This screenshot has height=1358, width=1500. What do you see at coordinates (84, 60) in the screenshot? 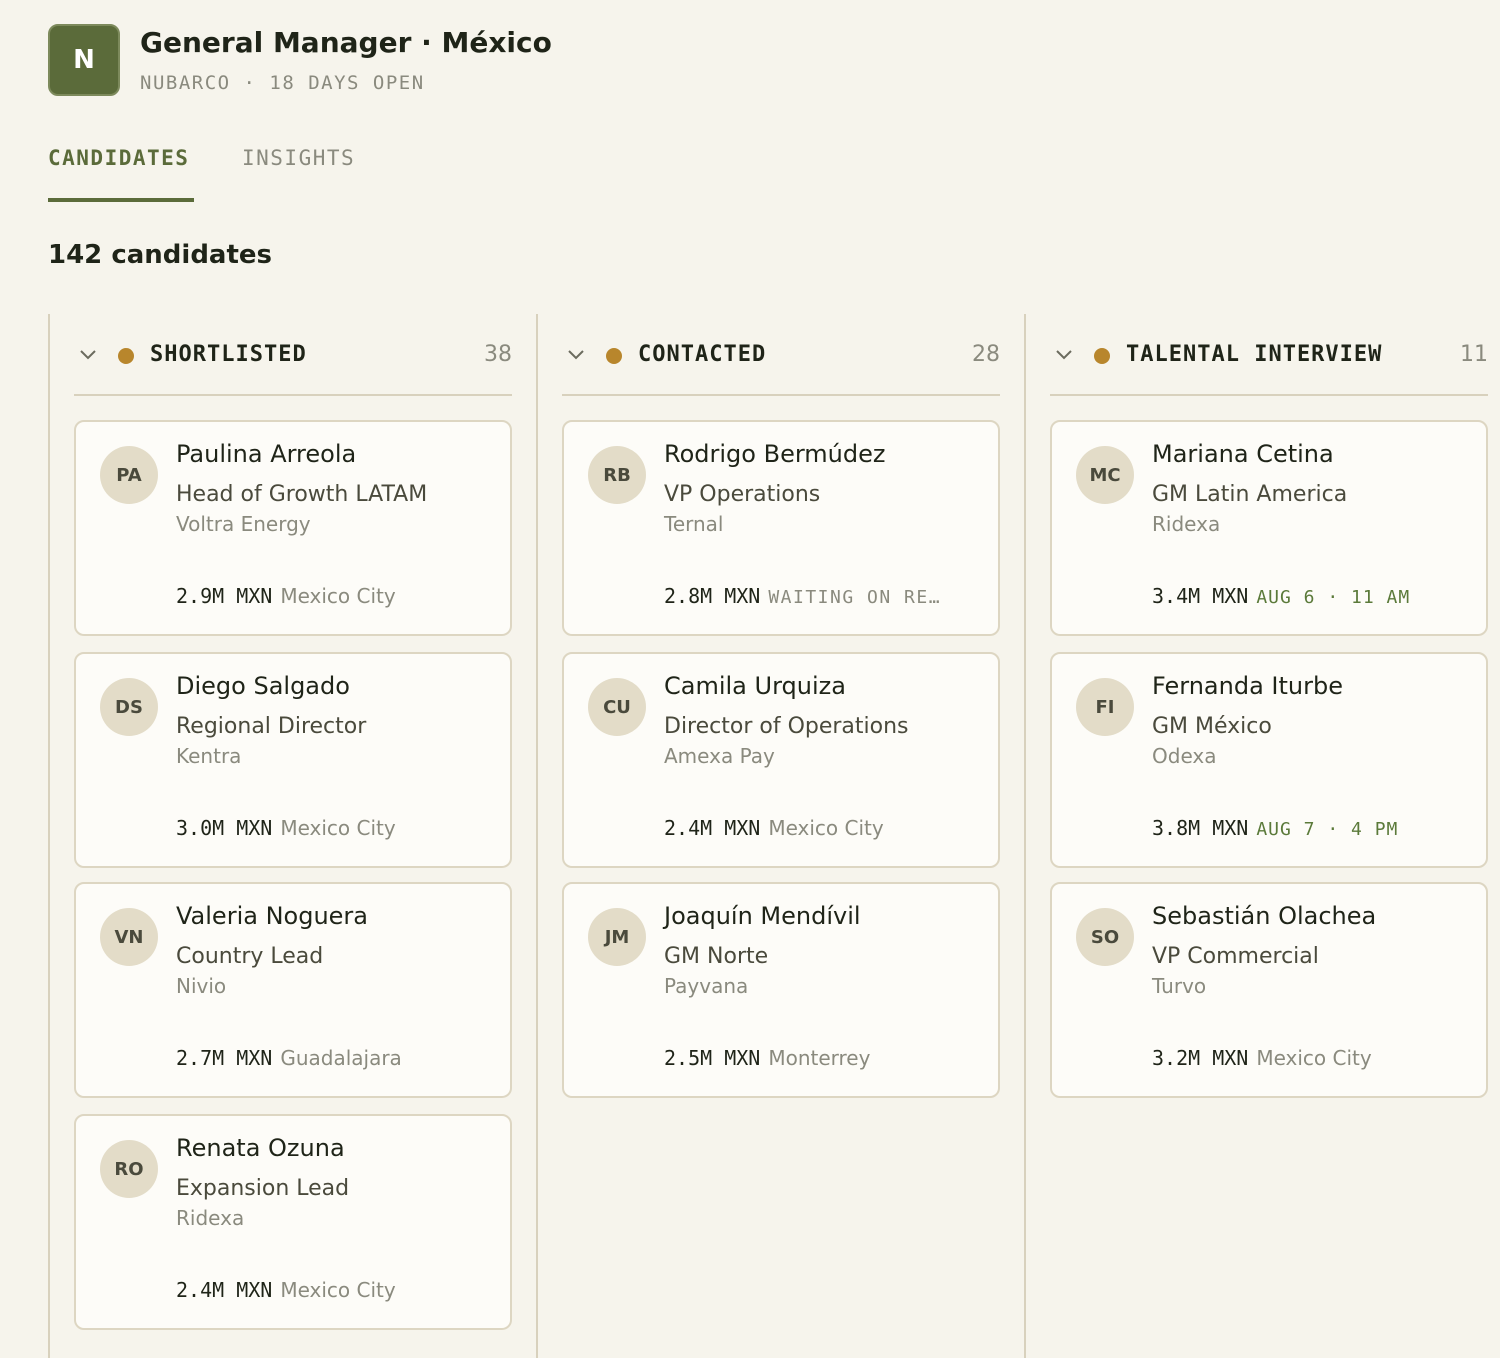
I see `company-logo: N` at bounding box center [84, 60].